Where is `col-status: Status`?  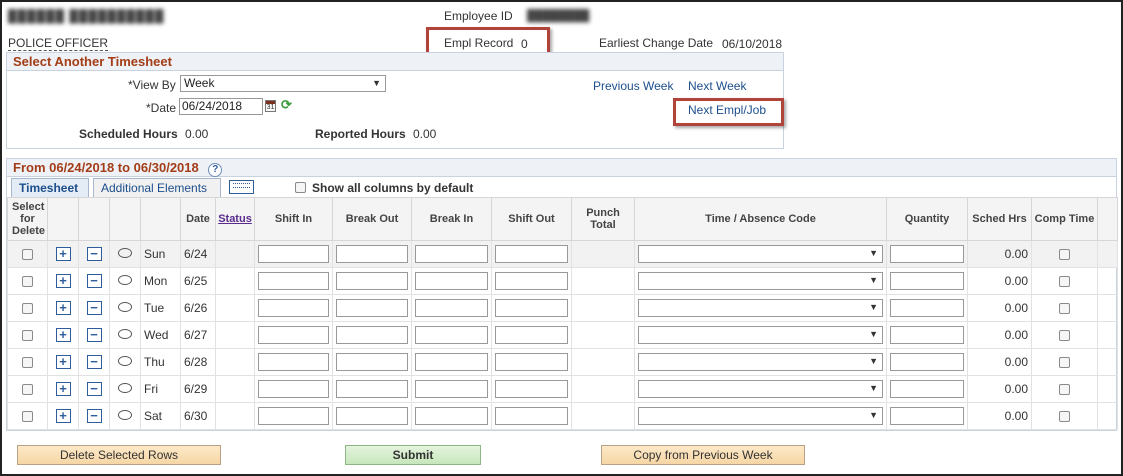
col-status: Status is located at coordinates (235, 219).